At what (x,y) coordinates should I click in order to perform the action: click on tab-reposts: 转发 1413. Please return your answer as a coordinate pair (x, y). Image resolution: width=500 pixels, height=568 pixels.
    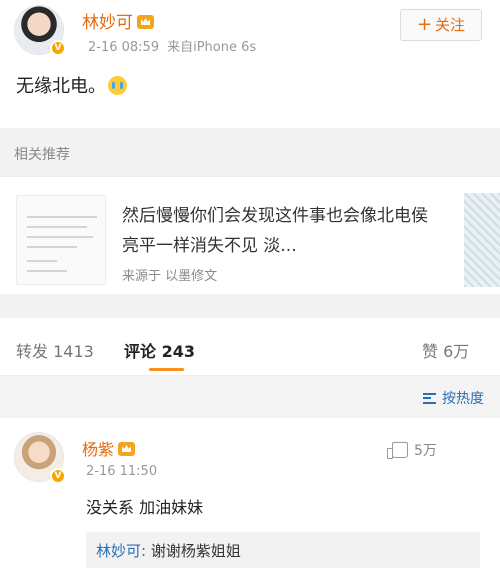
    Looking at the image, I should click on (55, 350).